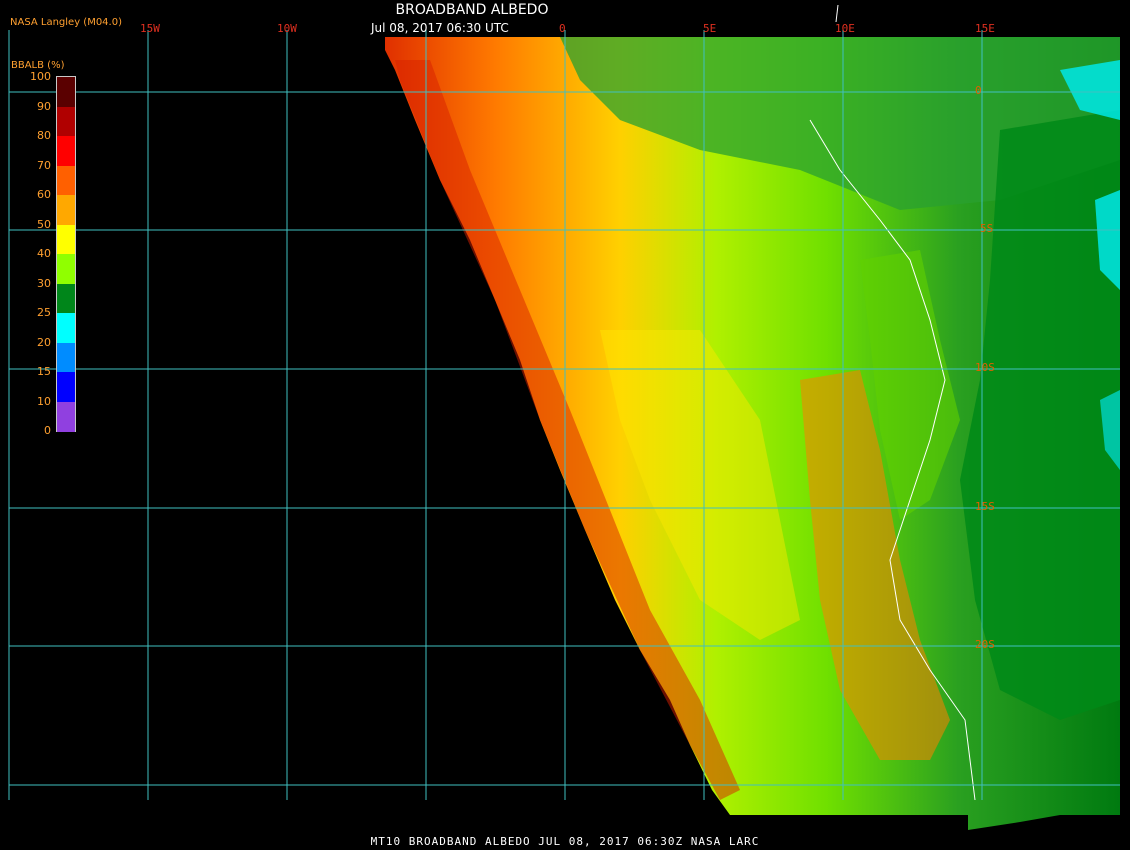 This screenshot has height=850, width=1130. Describe the element at coordinates (985, 506) in the screenshot. I see `lat-label: 15S` at that location.